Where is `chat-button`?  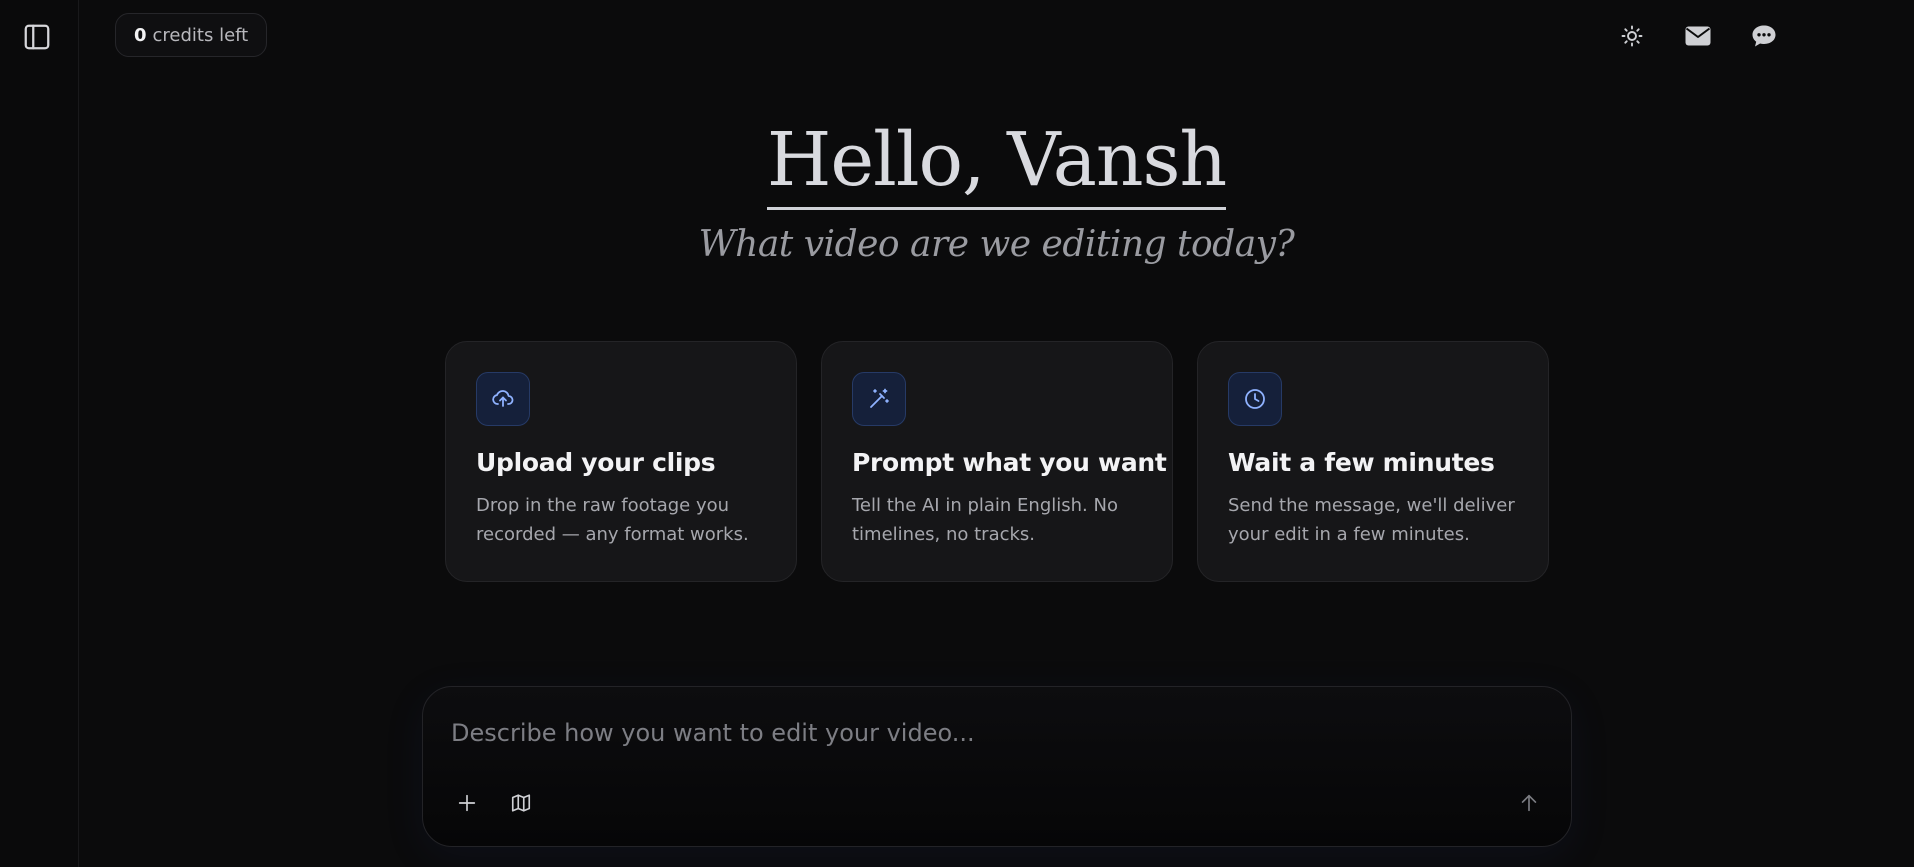 chat-button is located at coordinates (1764, 36).